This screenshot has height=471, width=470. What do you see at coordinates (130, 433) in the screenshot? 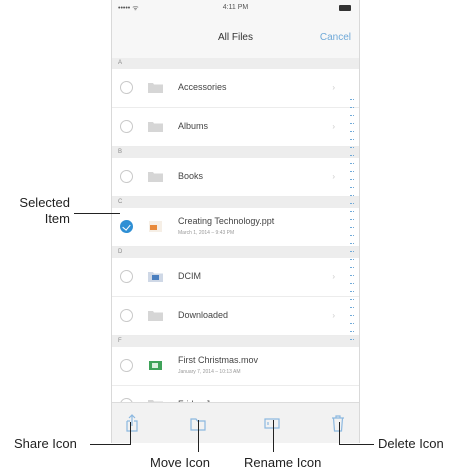
I see `callout-line-share-v` at bounding box center [130, 433].